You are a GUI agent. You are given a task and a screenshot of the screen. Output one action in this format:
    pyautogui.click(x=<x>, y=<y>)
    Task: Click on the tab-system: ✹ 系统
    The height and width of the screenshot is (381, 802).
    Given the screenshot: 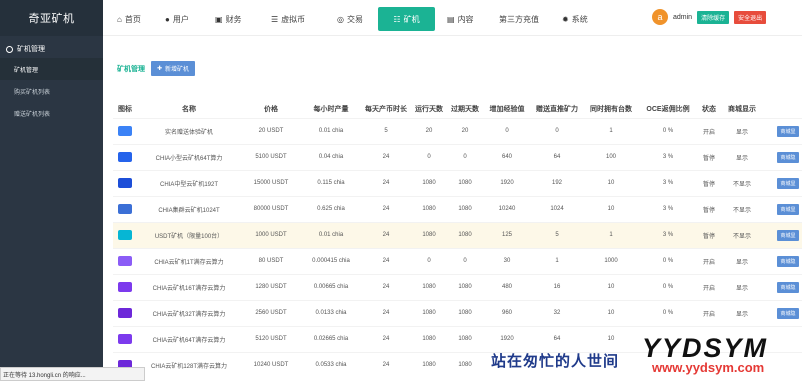 What is the action you would take?
    pyautogui.click(x=575, y=19)
    